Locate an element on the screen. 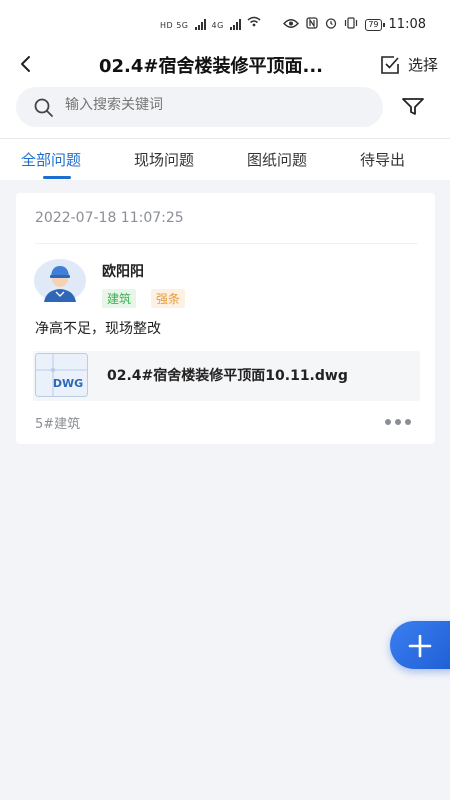 This screenshot has width=450, height=800. status-bar: HD 5G 4G 79 11:08 is located at coordinates (225, 23).